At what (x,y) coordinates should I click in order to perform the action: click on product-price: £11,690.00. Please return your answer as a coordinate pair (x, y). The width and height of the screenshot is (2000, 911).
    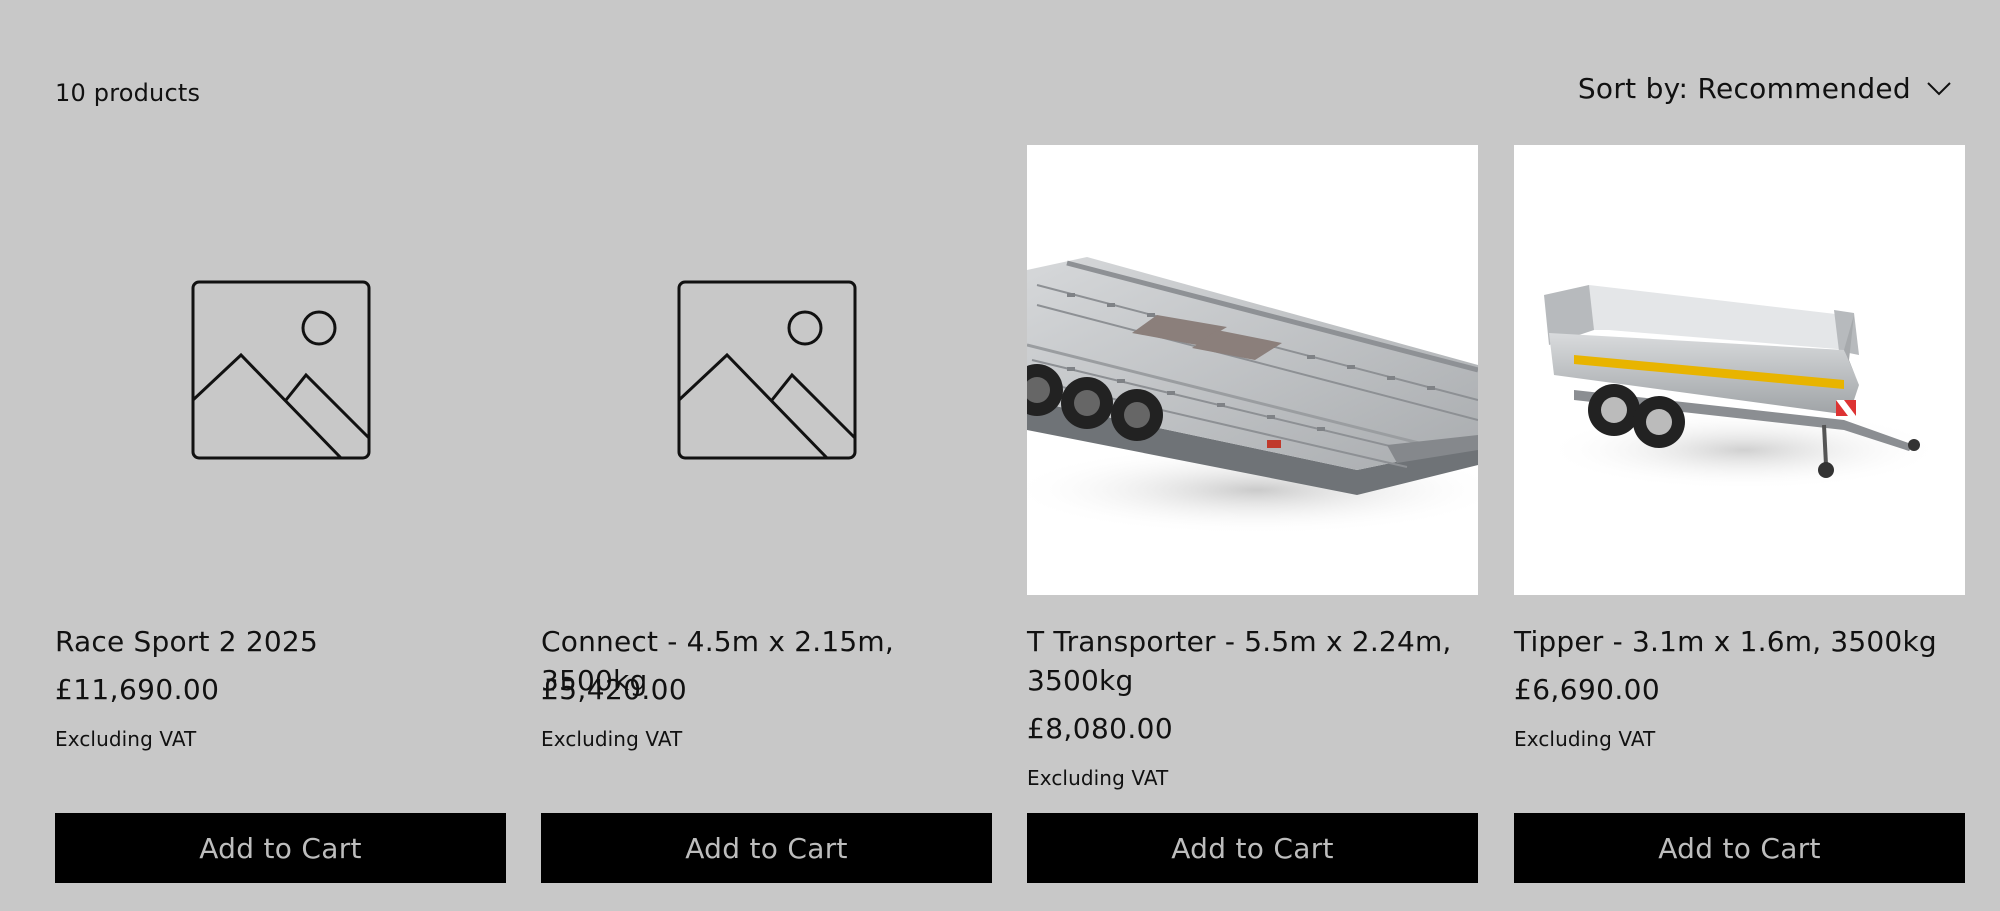
    Looking at the image, I should click on (137, 689).